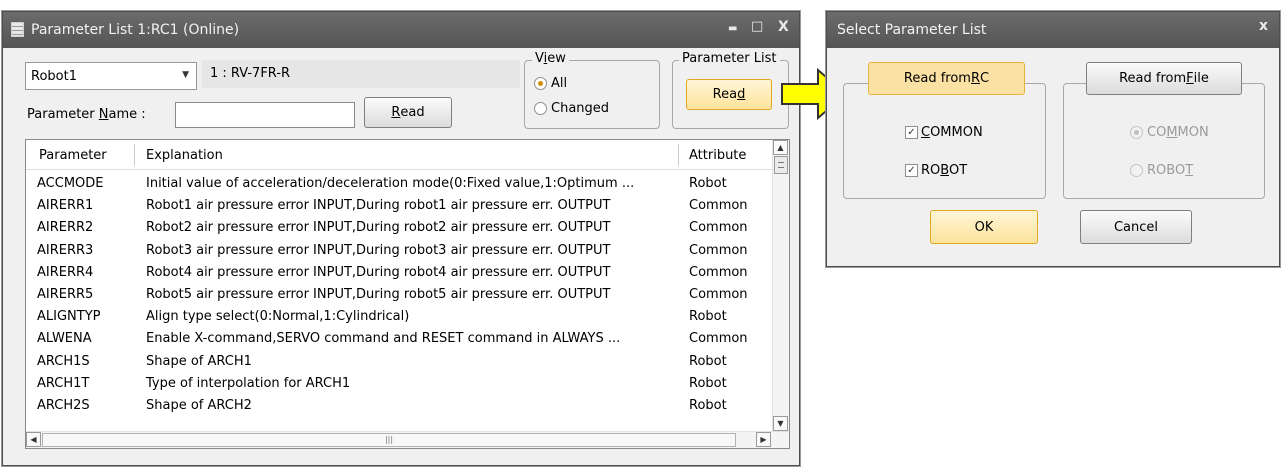 The height and width of the screenshot is (469, 1282). I want to click on vertical-scrollbar: ▲ ▼, so click(780, 285).